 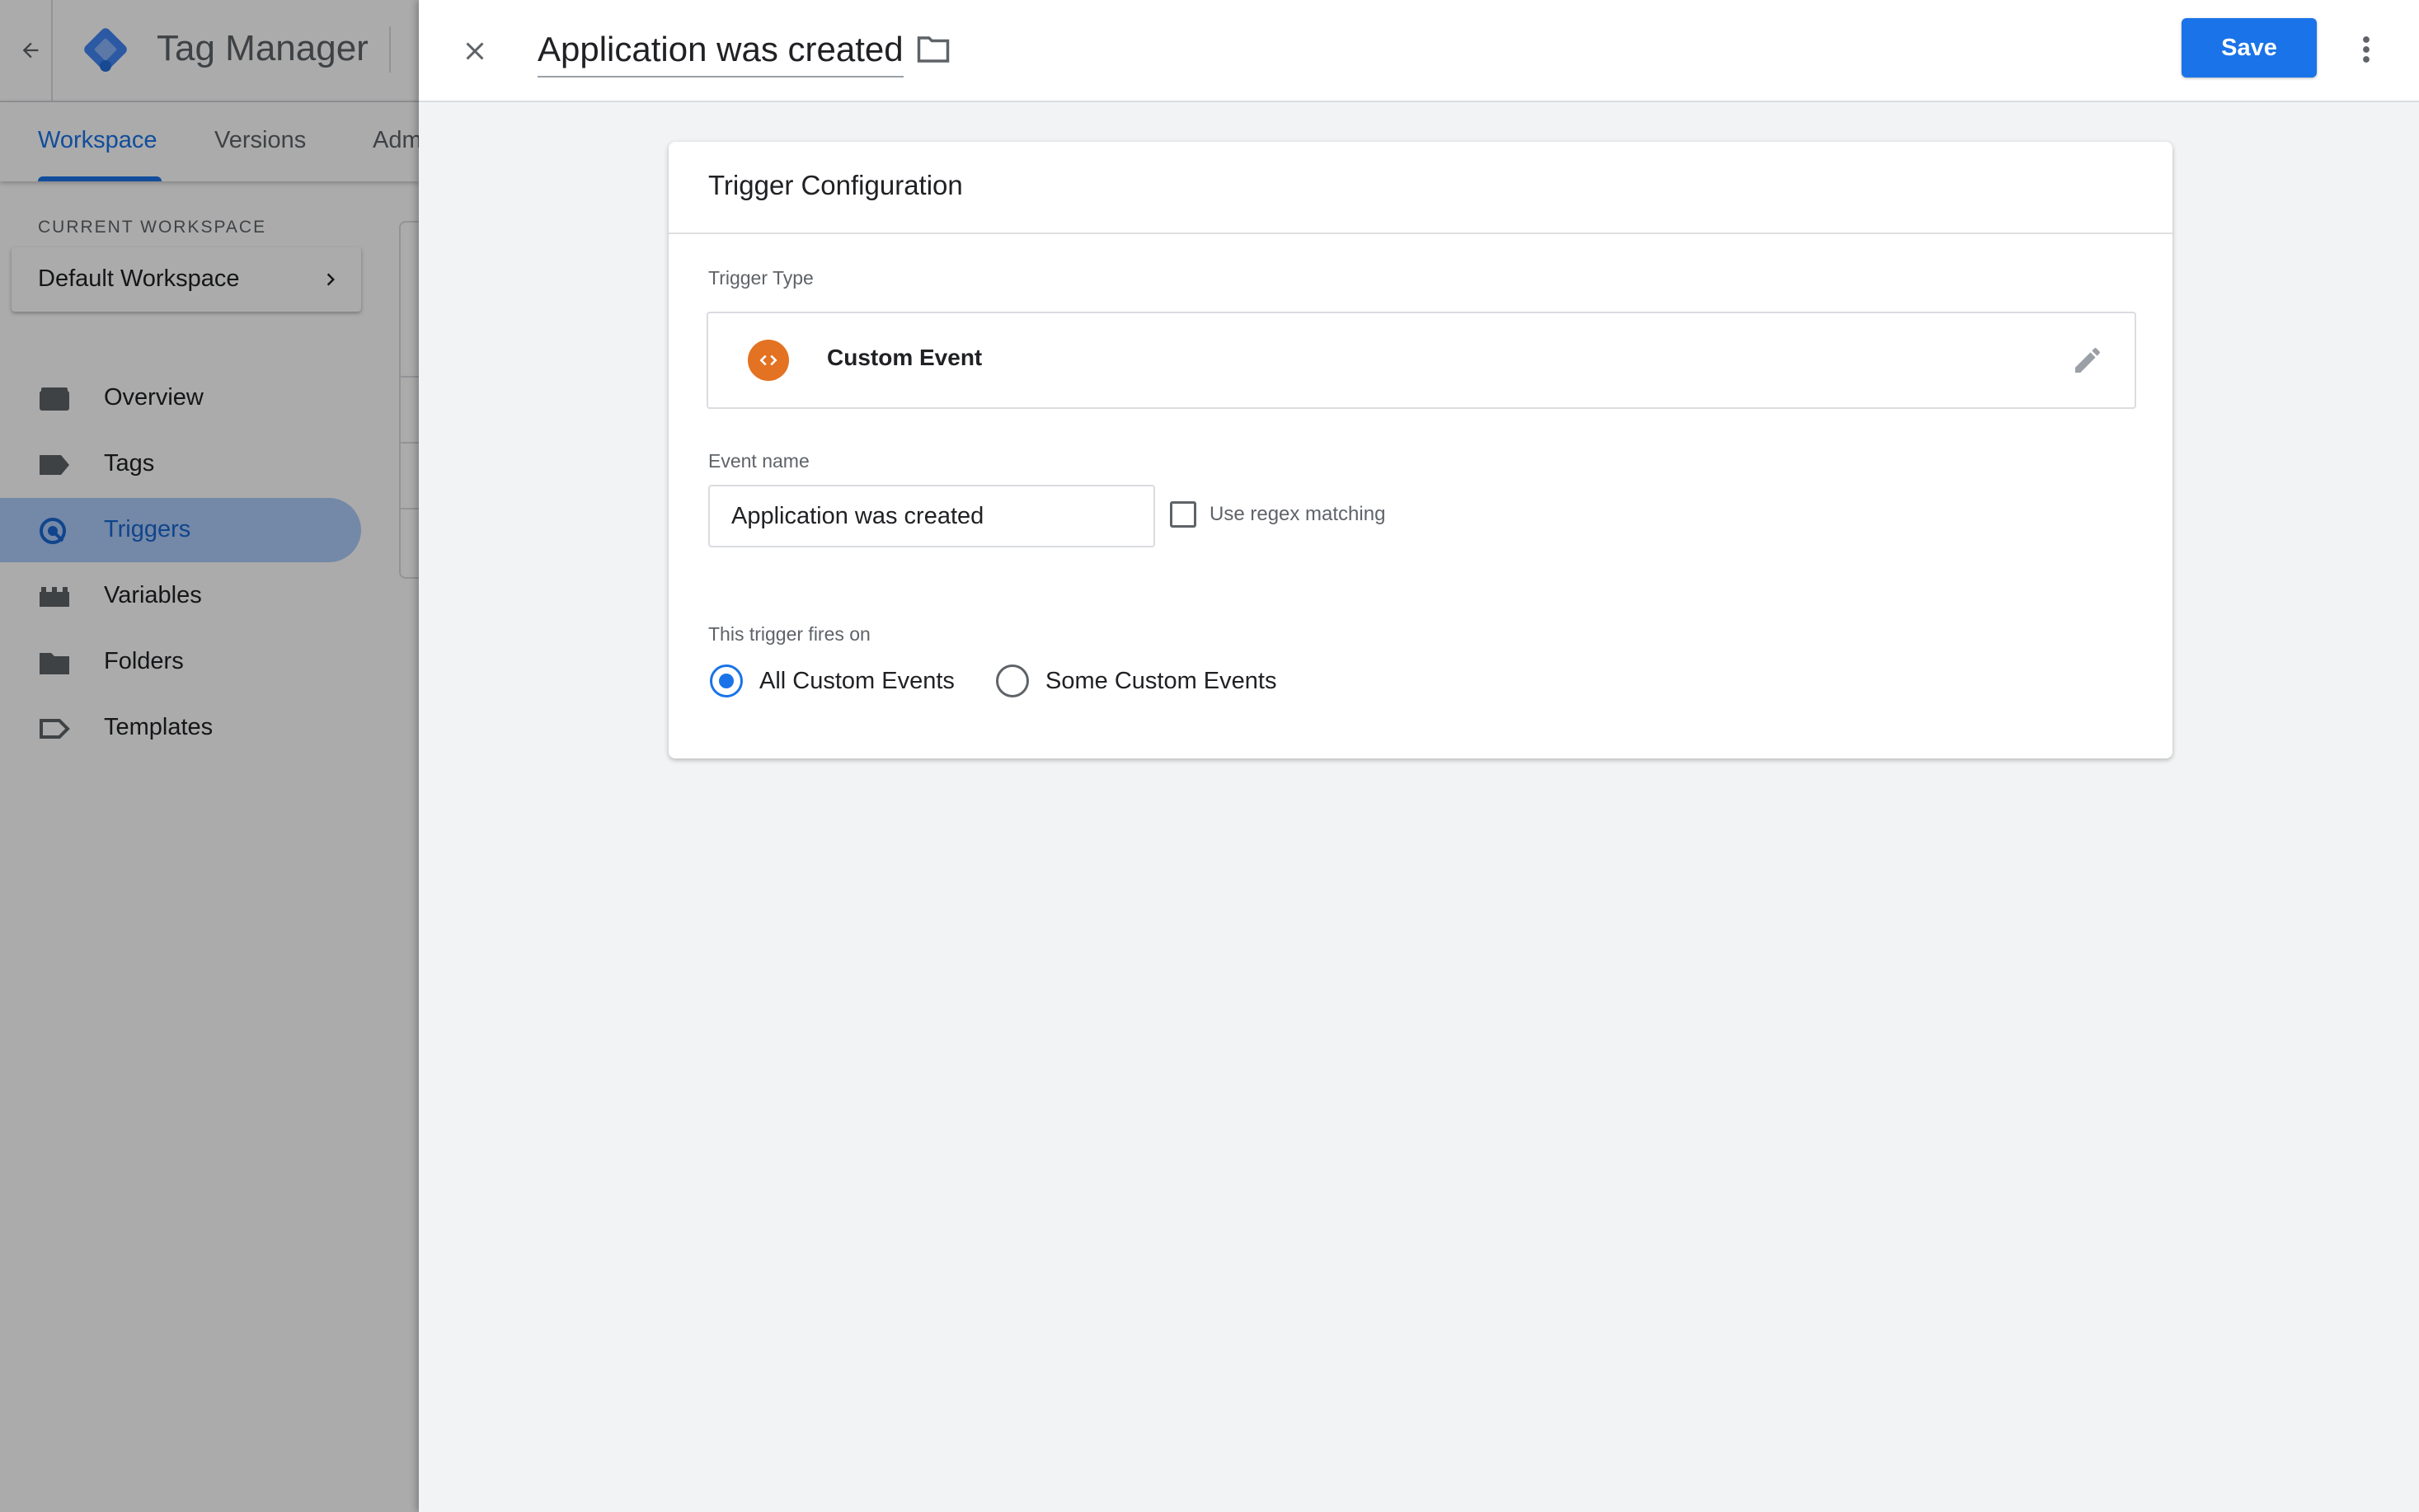 I want to click on event-name-input, so click(x=931, y=516).